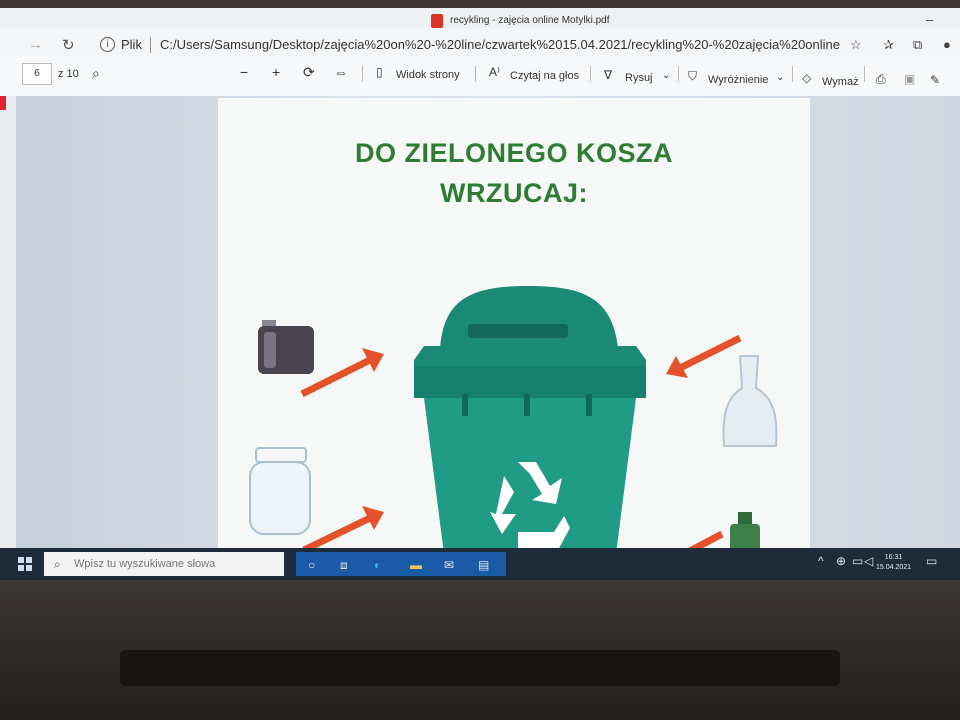 This screenshot has width=960, height=720. What do you see at coordinates (931, 561) in the screenshot?
I see `notifications-icon: ▭` at bounding box center [931, 561].